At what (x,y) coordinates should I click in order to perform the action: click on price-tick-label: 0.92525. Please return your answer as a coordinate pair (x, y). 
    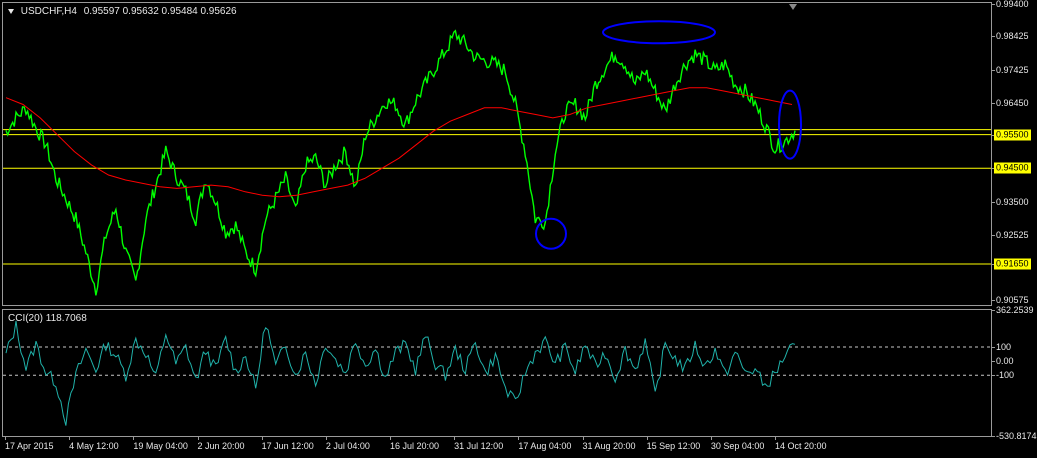
    Looking at the image, I should click on (1010, 234).